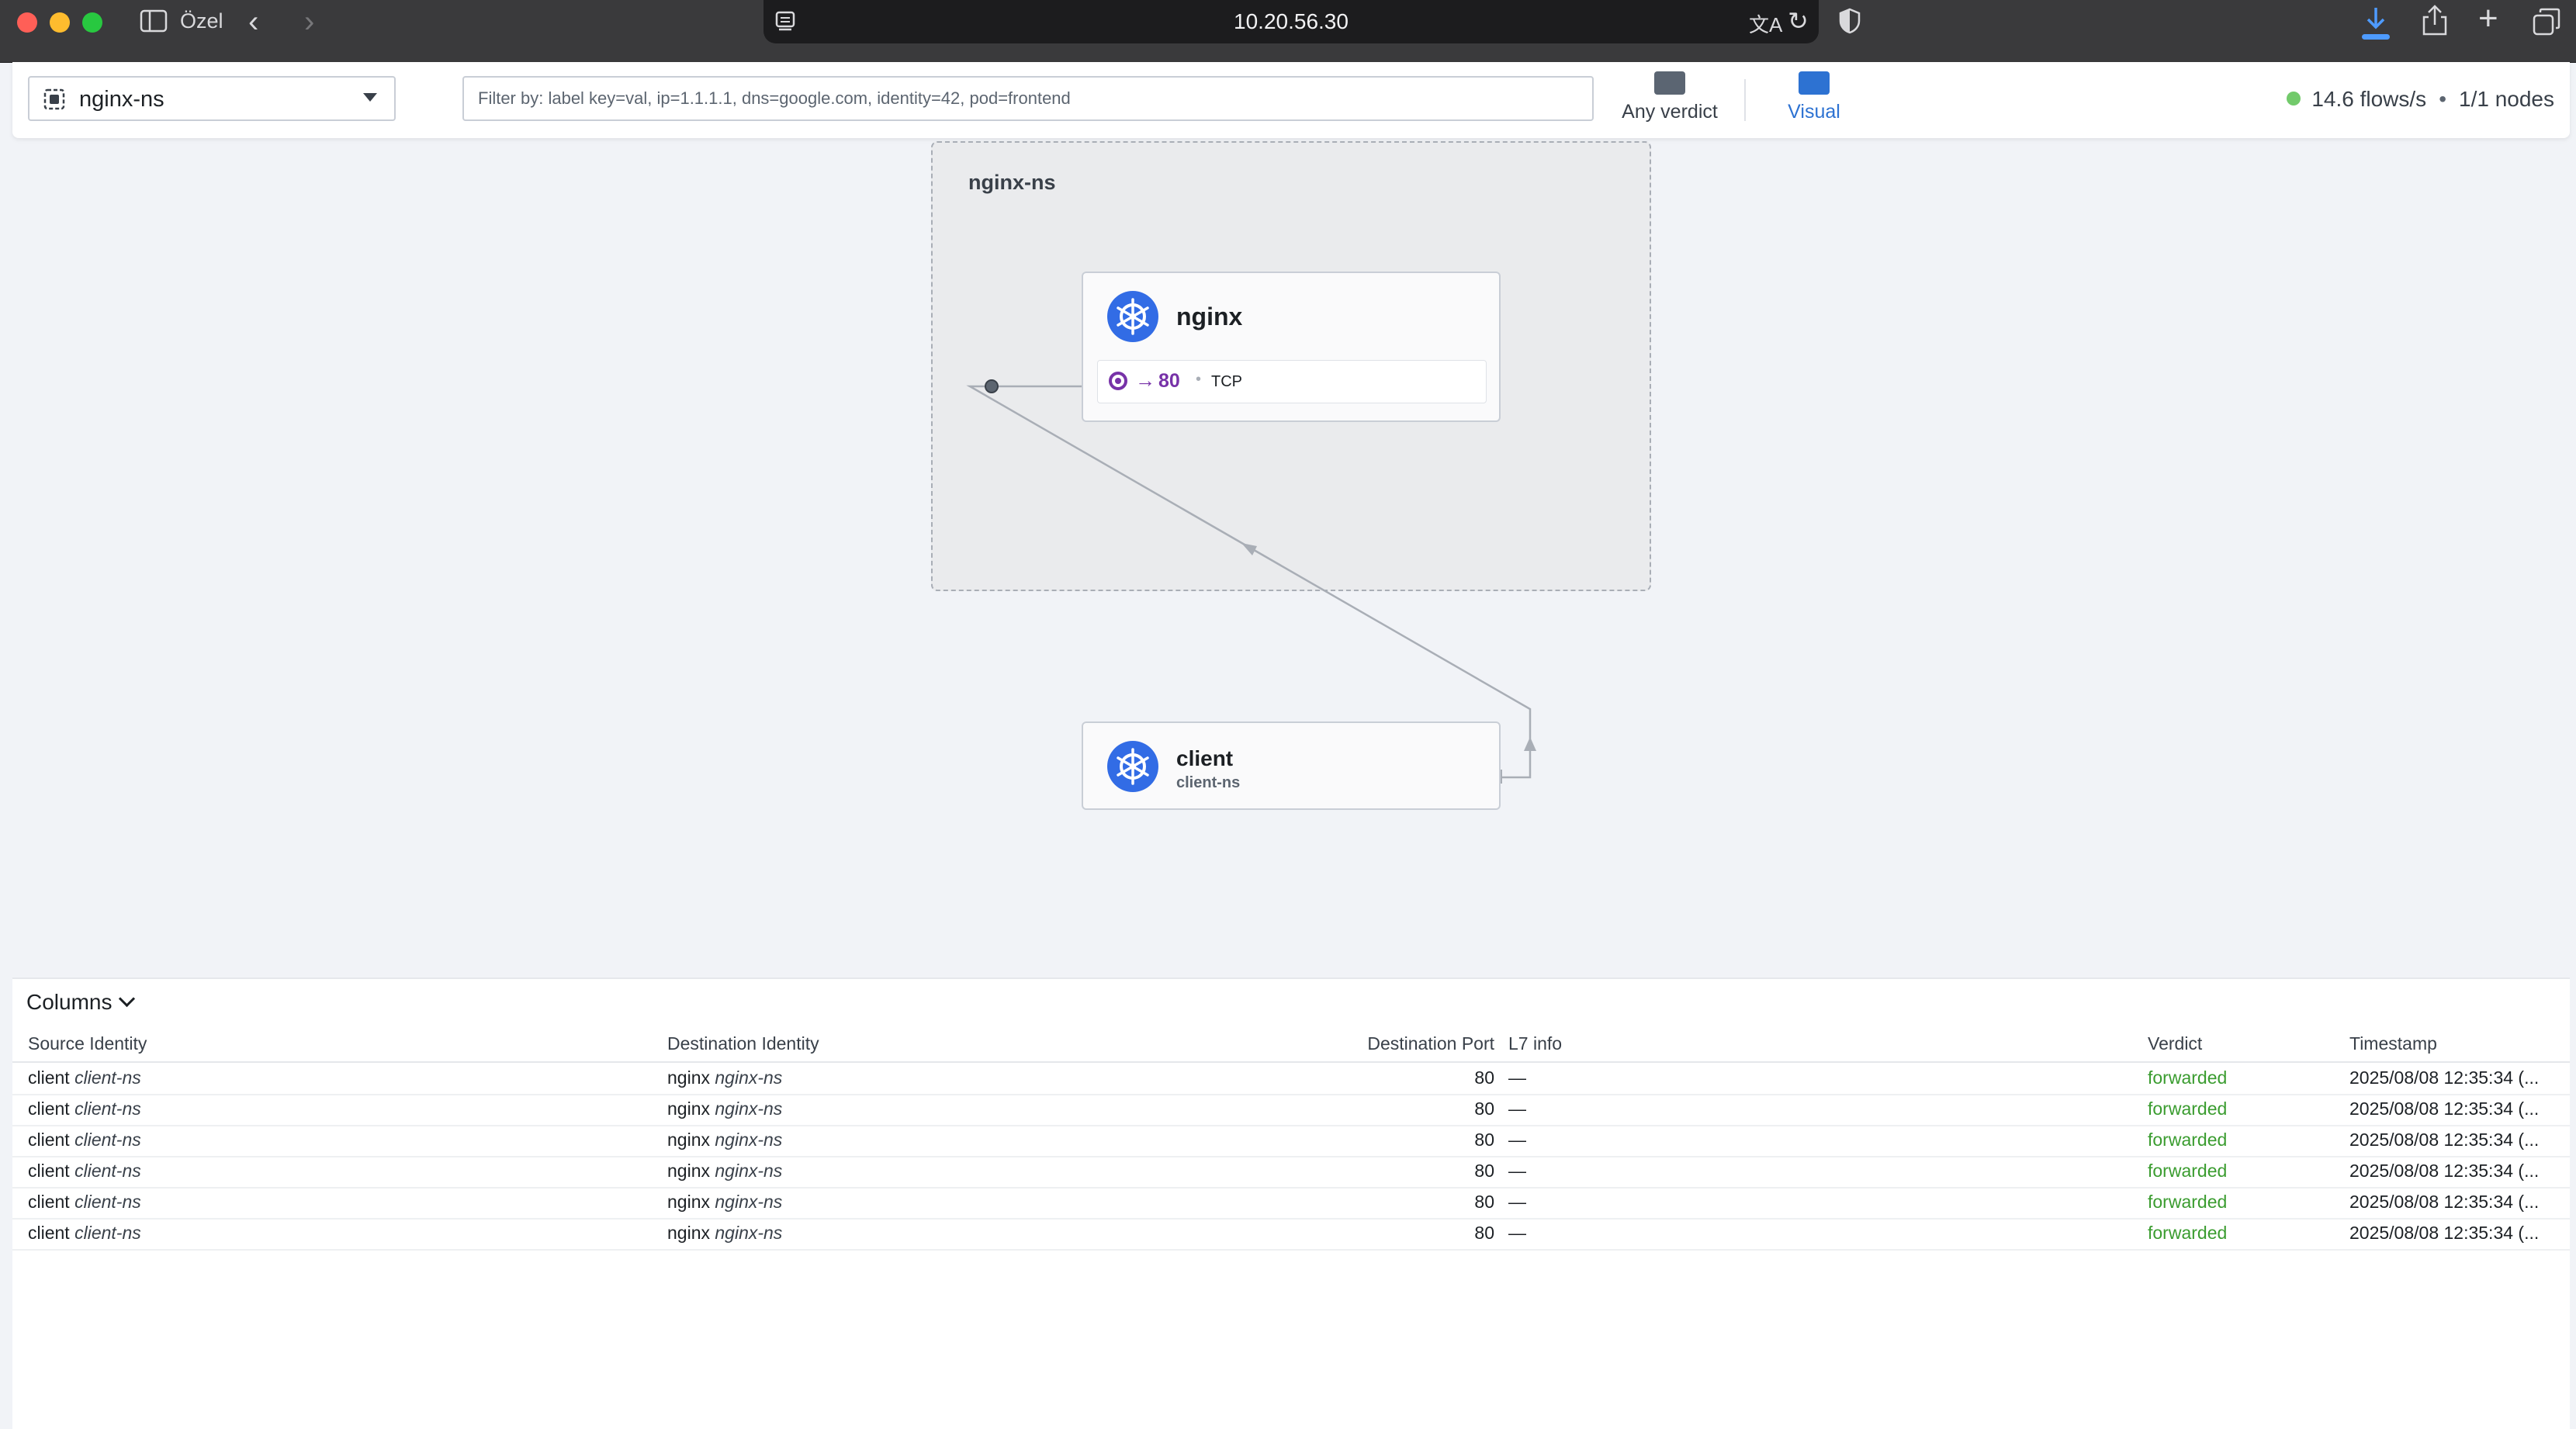 This screenshot has height=1429, width=2576. Describe the element at coordinates (1291, 765) in the screenshot. I see `client-service-card: client client-ns` at that location.